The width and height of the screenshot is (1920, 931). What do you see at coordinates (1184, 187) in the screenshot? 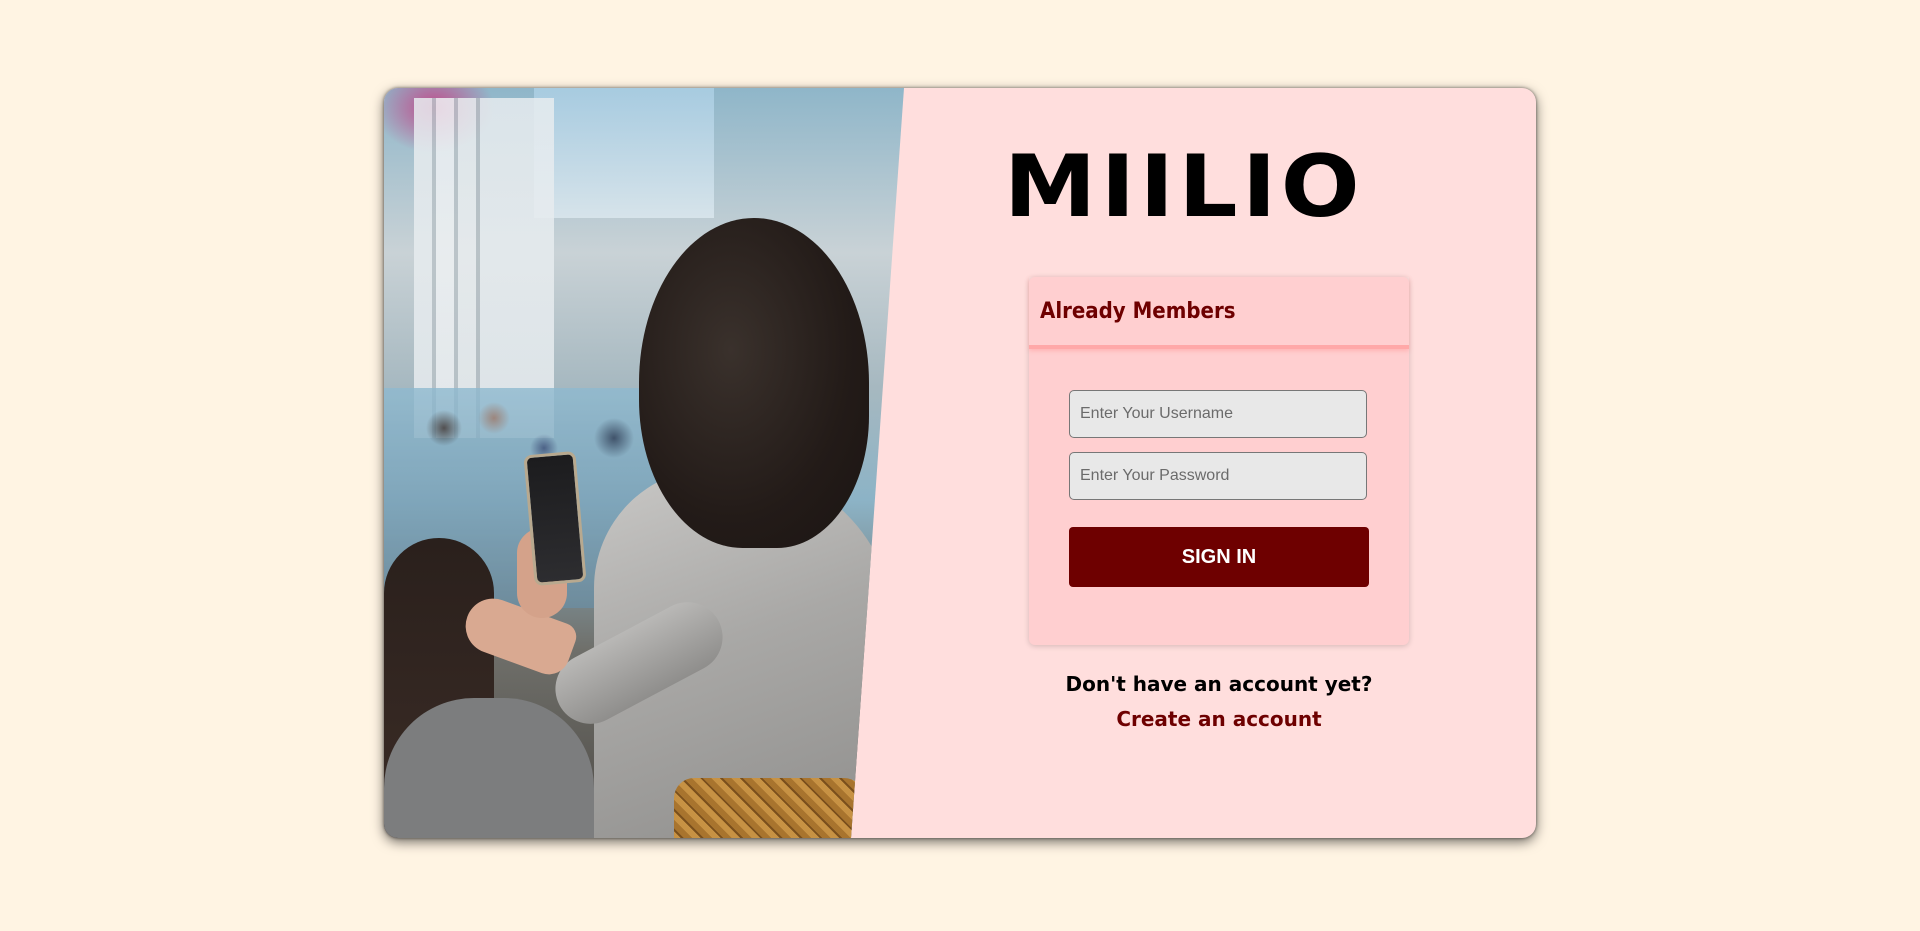
I see `brand-logo: MIILIO` at bounding box center [1184, 187].